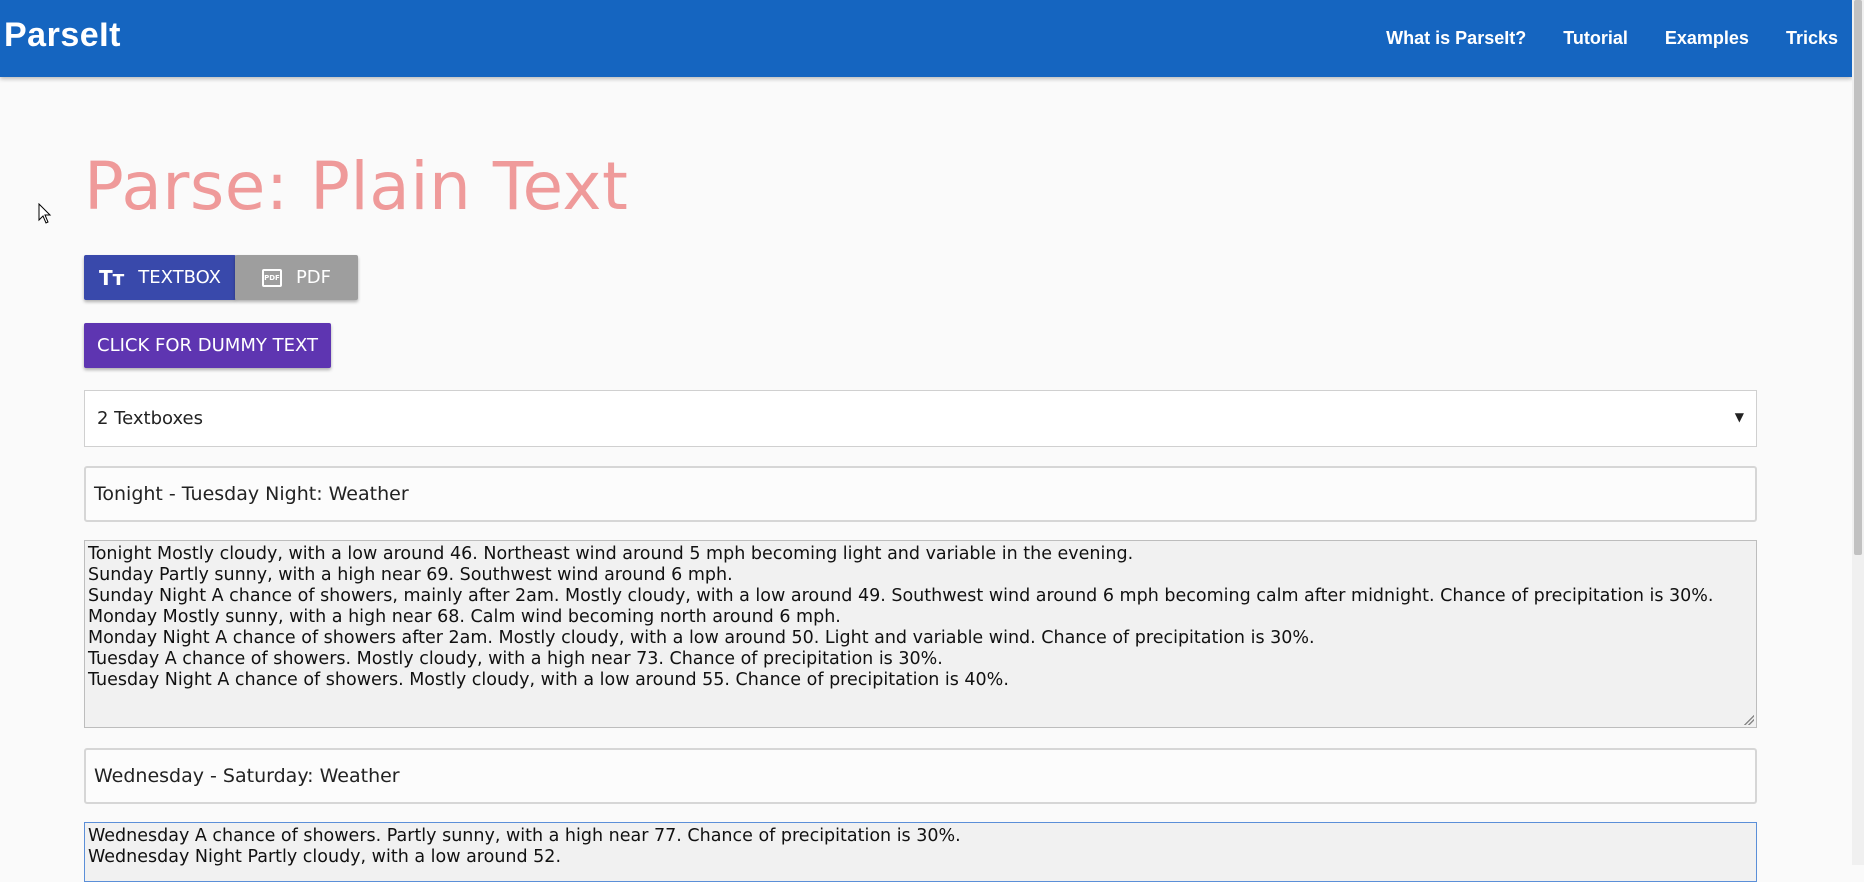  What do you see at coordinates (150, 418) in the screenshot?
I see `textbox-count-value: 2 Textboxes` at bounding box center [150, 418].